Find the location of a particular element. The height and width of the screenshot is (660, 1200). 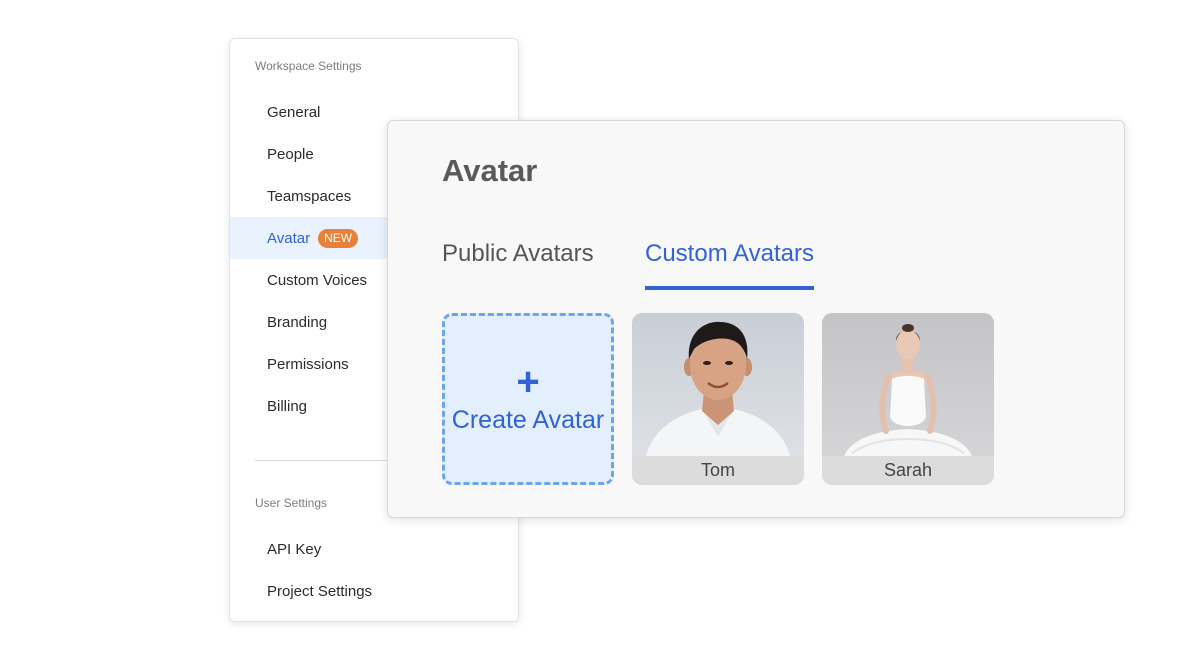

tab-public-avatars: Public Avatars is located at coordinates (518, 265).